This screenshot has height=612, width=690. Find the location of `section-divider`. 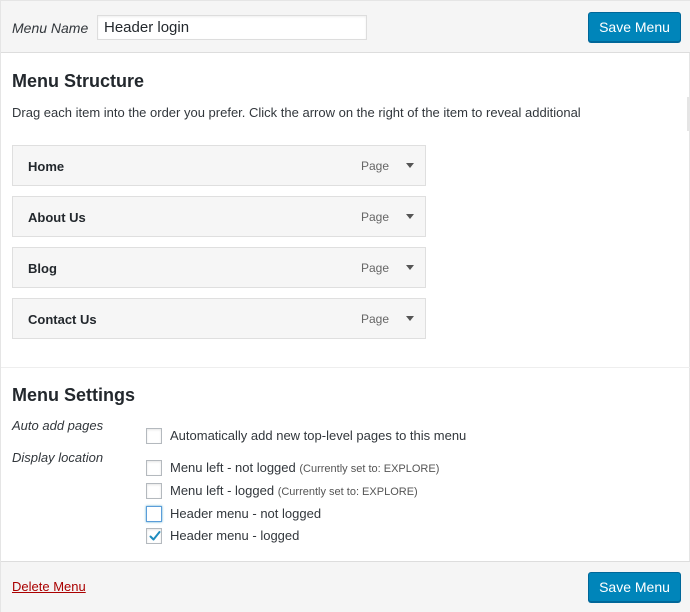

section-divider is located at coordinates (345, 367).